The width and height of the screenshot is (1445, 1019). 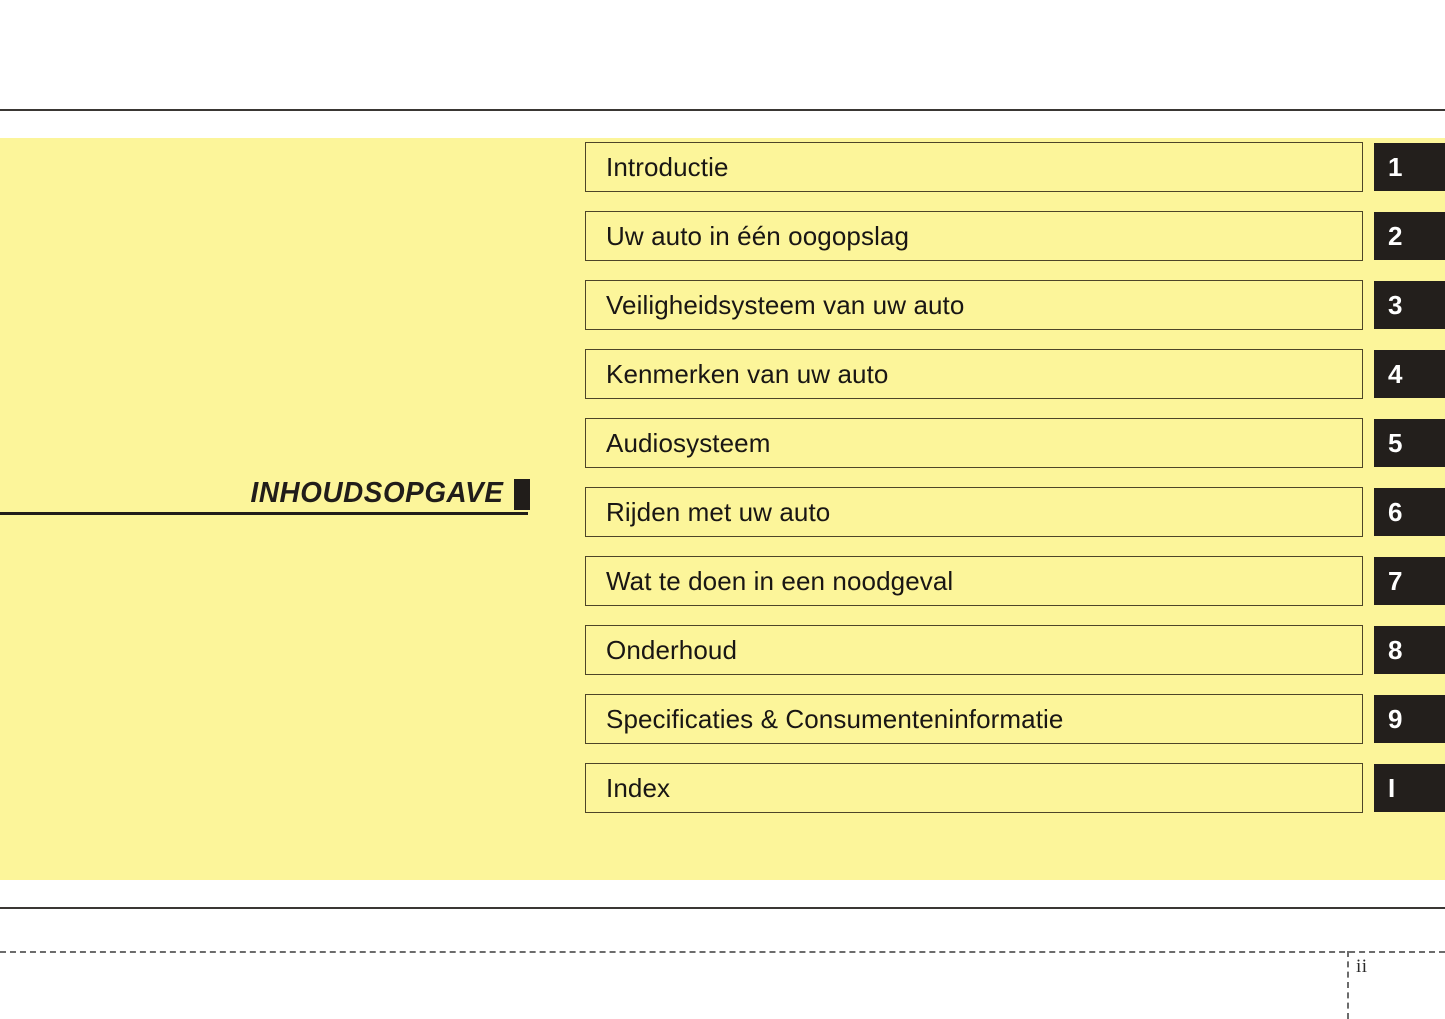 I want to click on toc-row: Veiligheidsysteem van uw auto 3, so click(x=1015, y=305).